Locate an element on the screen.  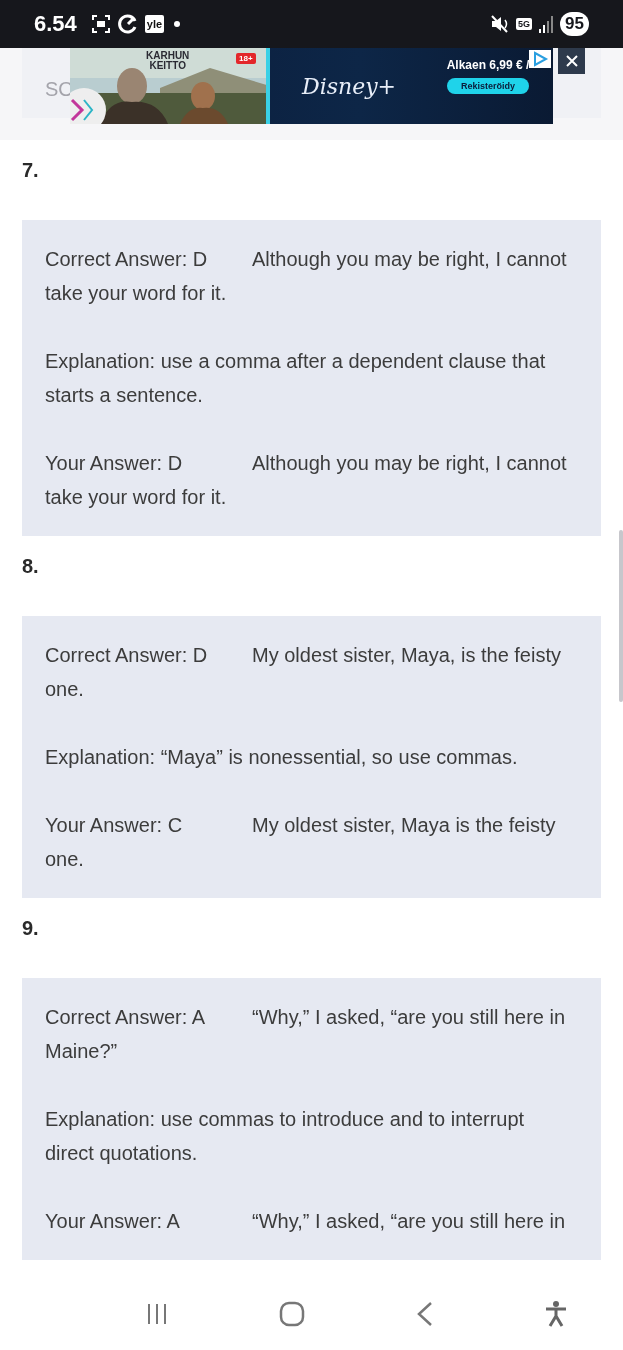
question-number: 7. is located at coordinates (31, 170).